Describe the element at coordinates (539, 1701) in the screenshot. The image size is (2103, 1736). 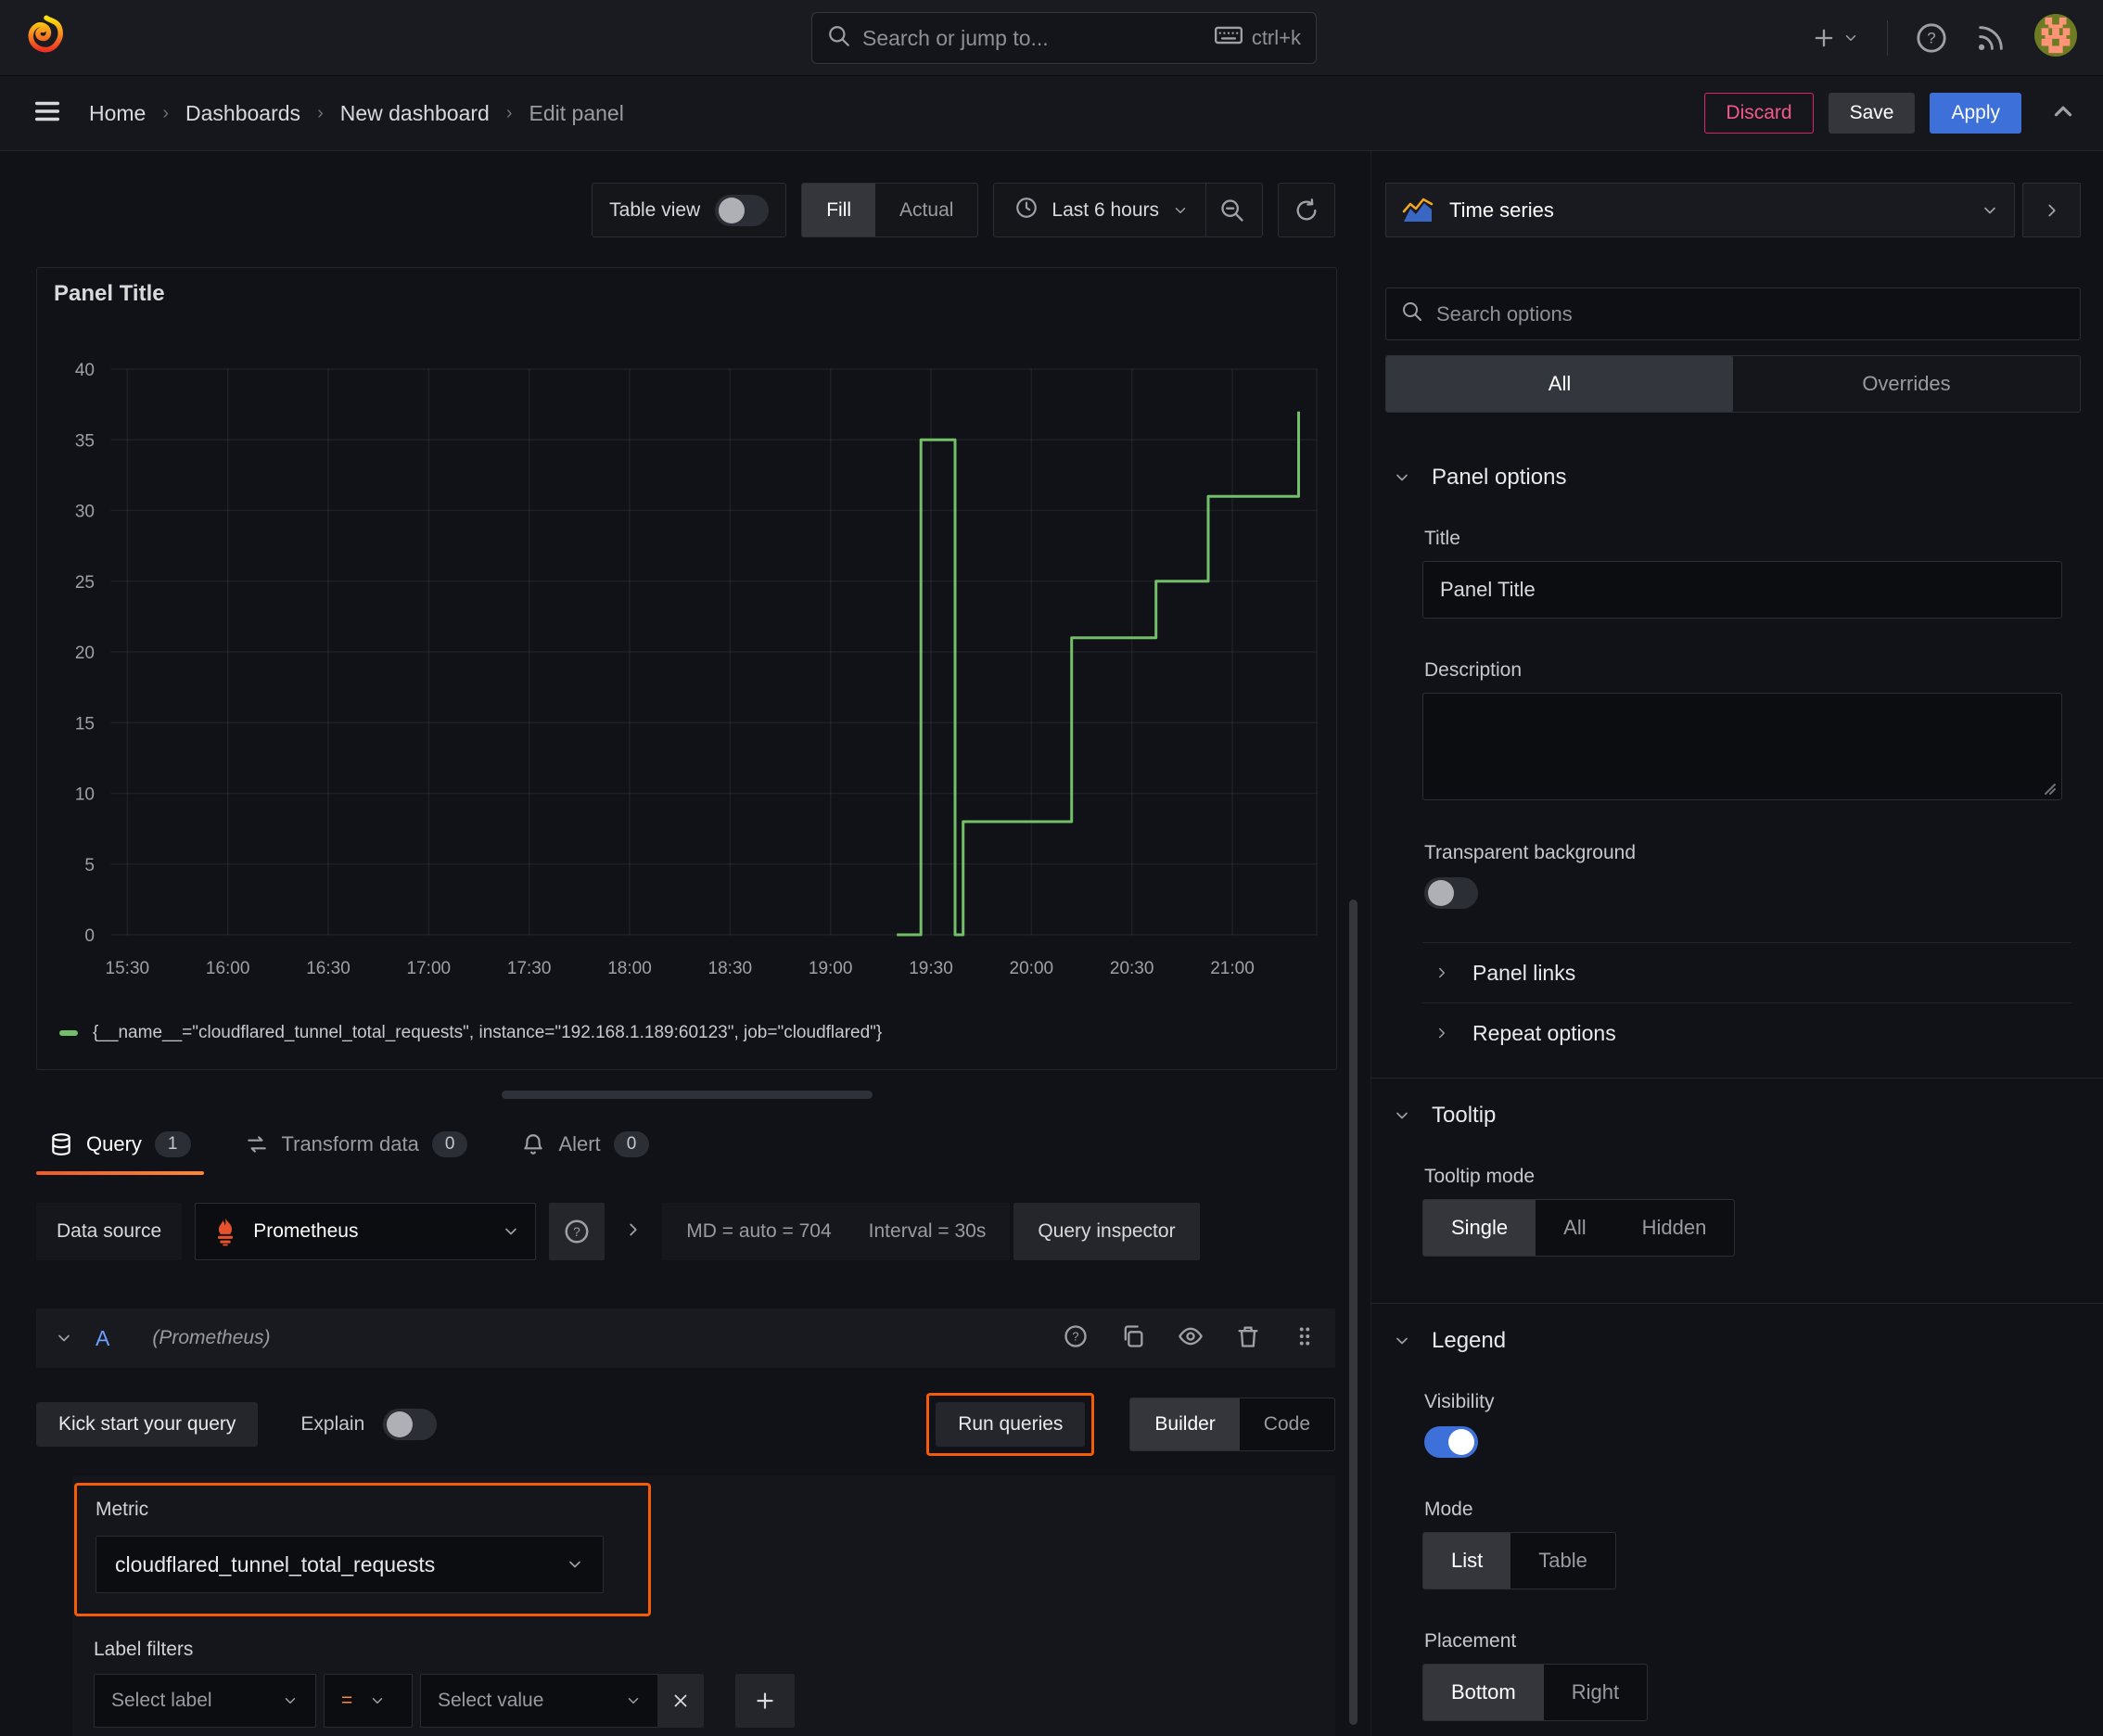
I see `select-value-dropdown: Select value` at that location.